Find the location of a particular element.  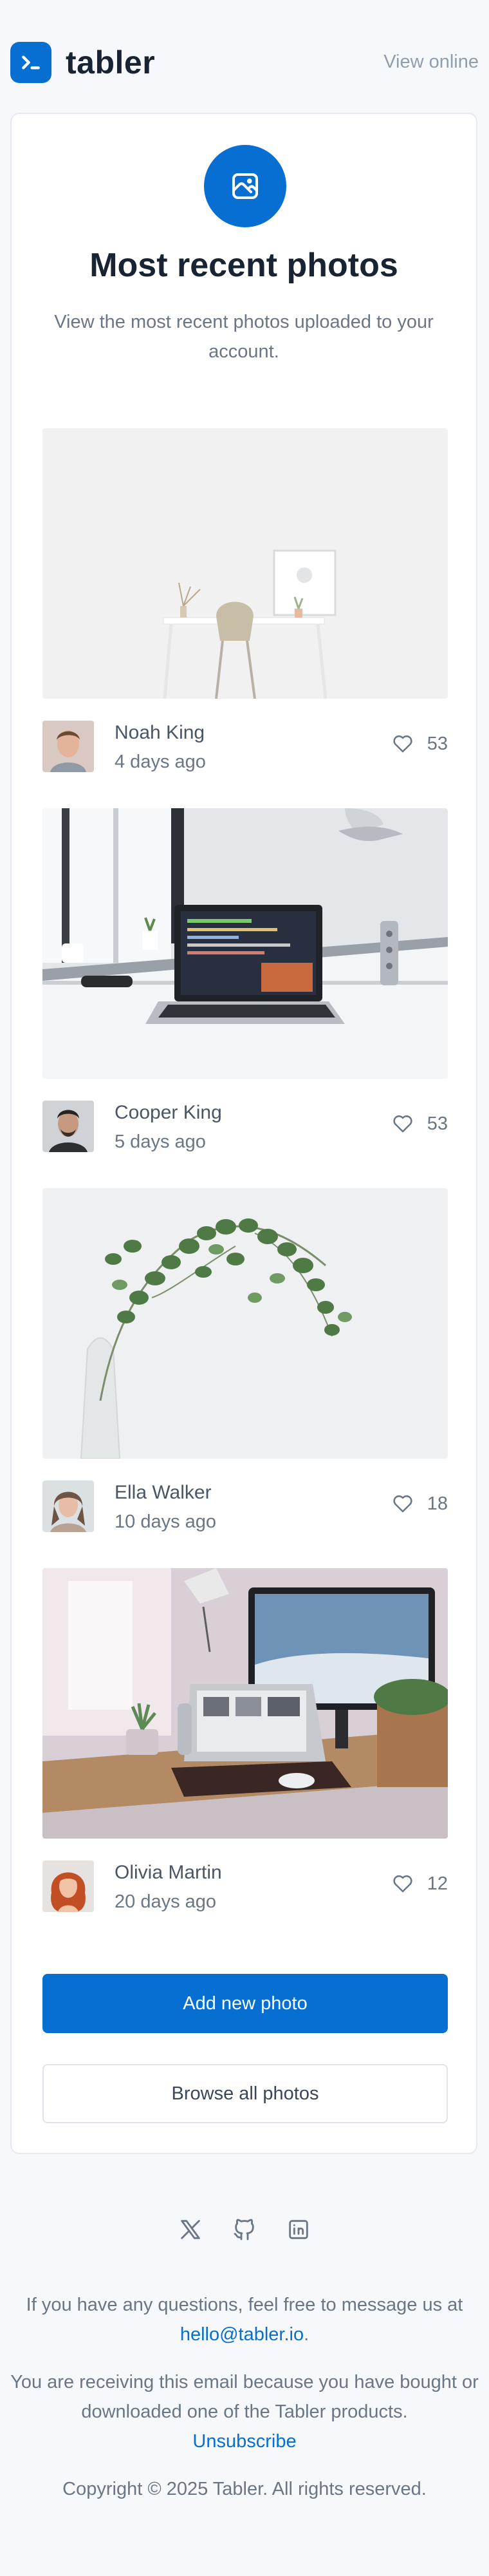

brand-logo: tabler is located at coordinates (82, 62).